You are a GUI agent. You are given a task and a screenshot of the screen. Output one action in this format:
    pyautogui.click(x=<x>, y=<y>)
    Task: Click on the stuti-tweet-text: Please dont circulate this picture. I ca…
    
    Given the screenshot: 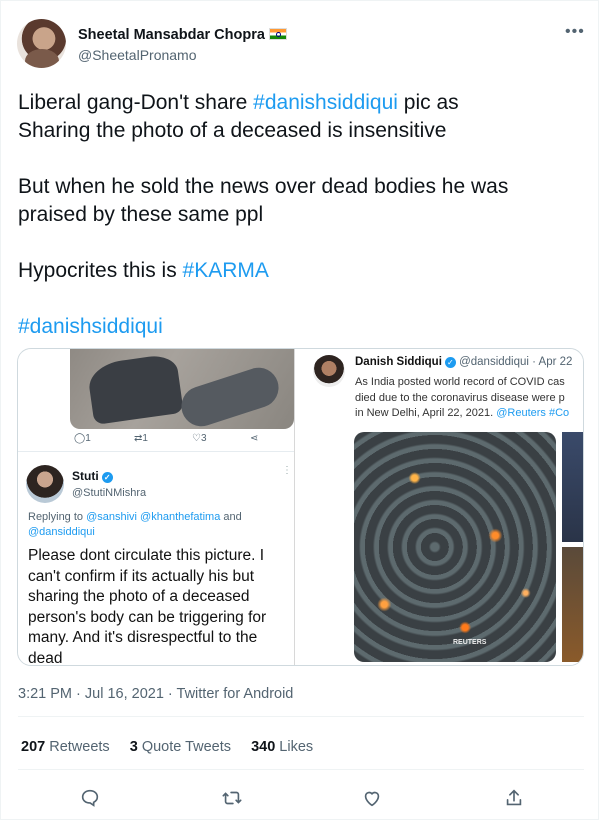 What is the action you would take?
    pyautogui.click(x=147, y=606)
    